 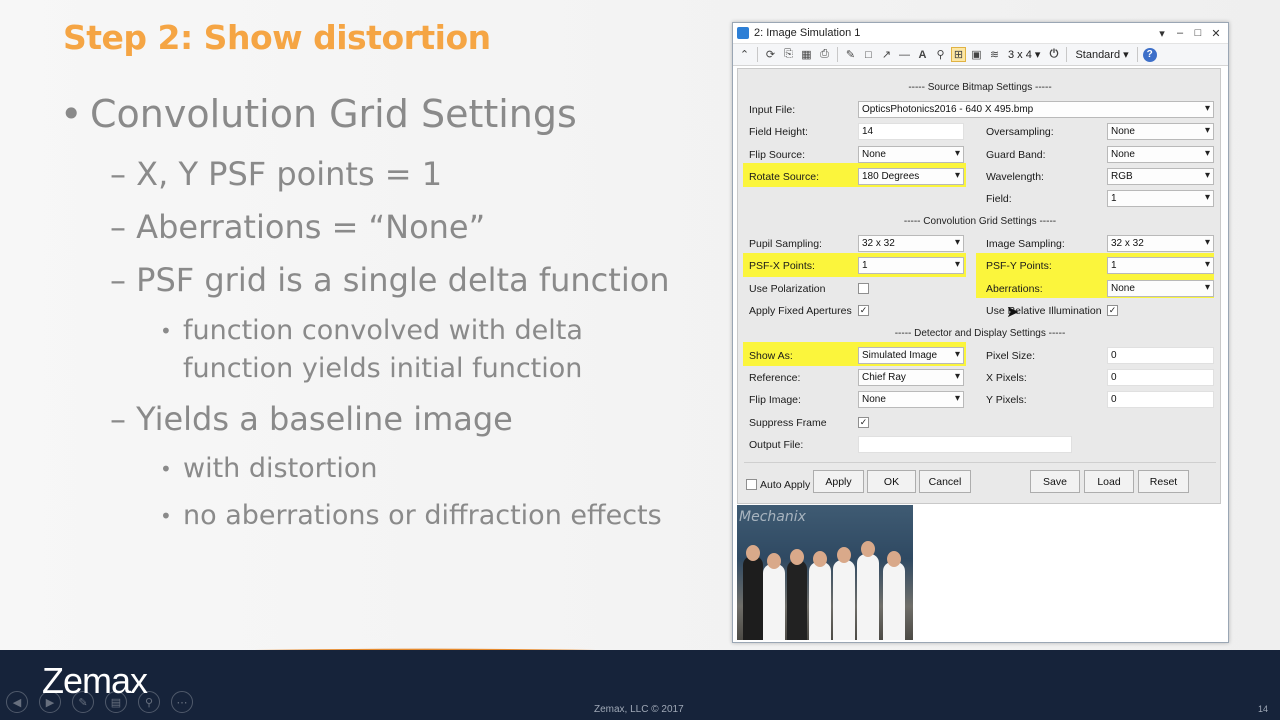 I want to click on pixel-size-input: 0, so click(x=1160, y=355).